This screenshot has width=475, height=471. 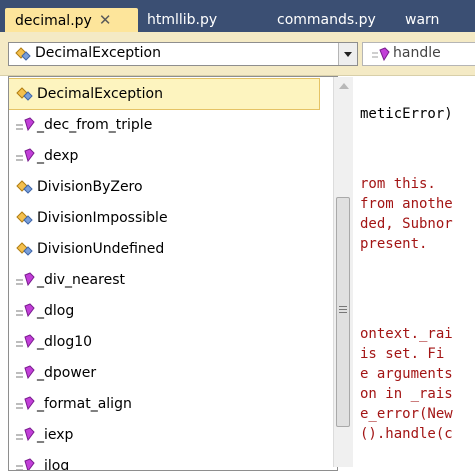 I want to click on tab-label: warn, so click(x=422, y=20).